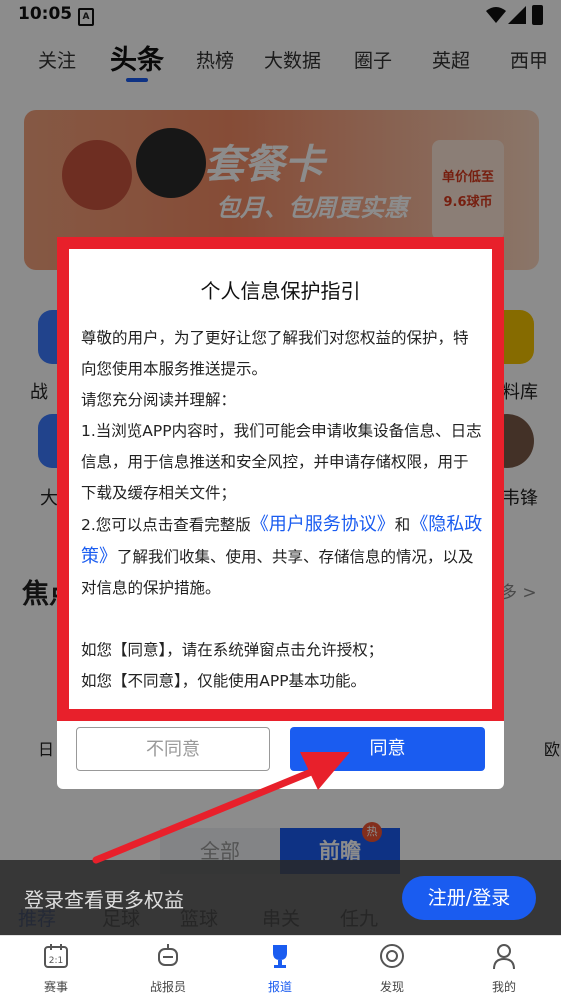 The height and width of the screenshot is (998, 561). What do you see at coordinates (391, 987) in the screenshot?
I see `nav-discover-label: 发现` at bounding box center [391, 987].